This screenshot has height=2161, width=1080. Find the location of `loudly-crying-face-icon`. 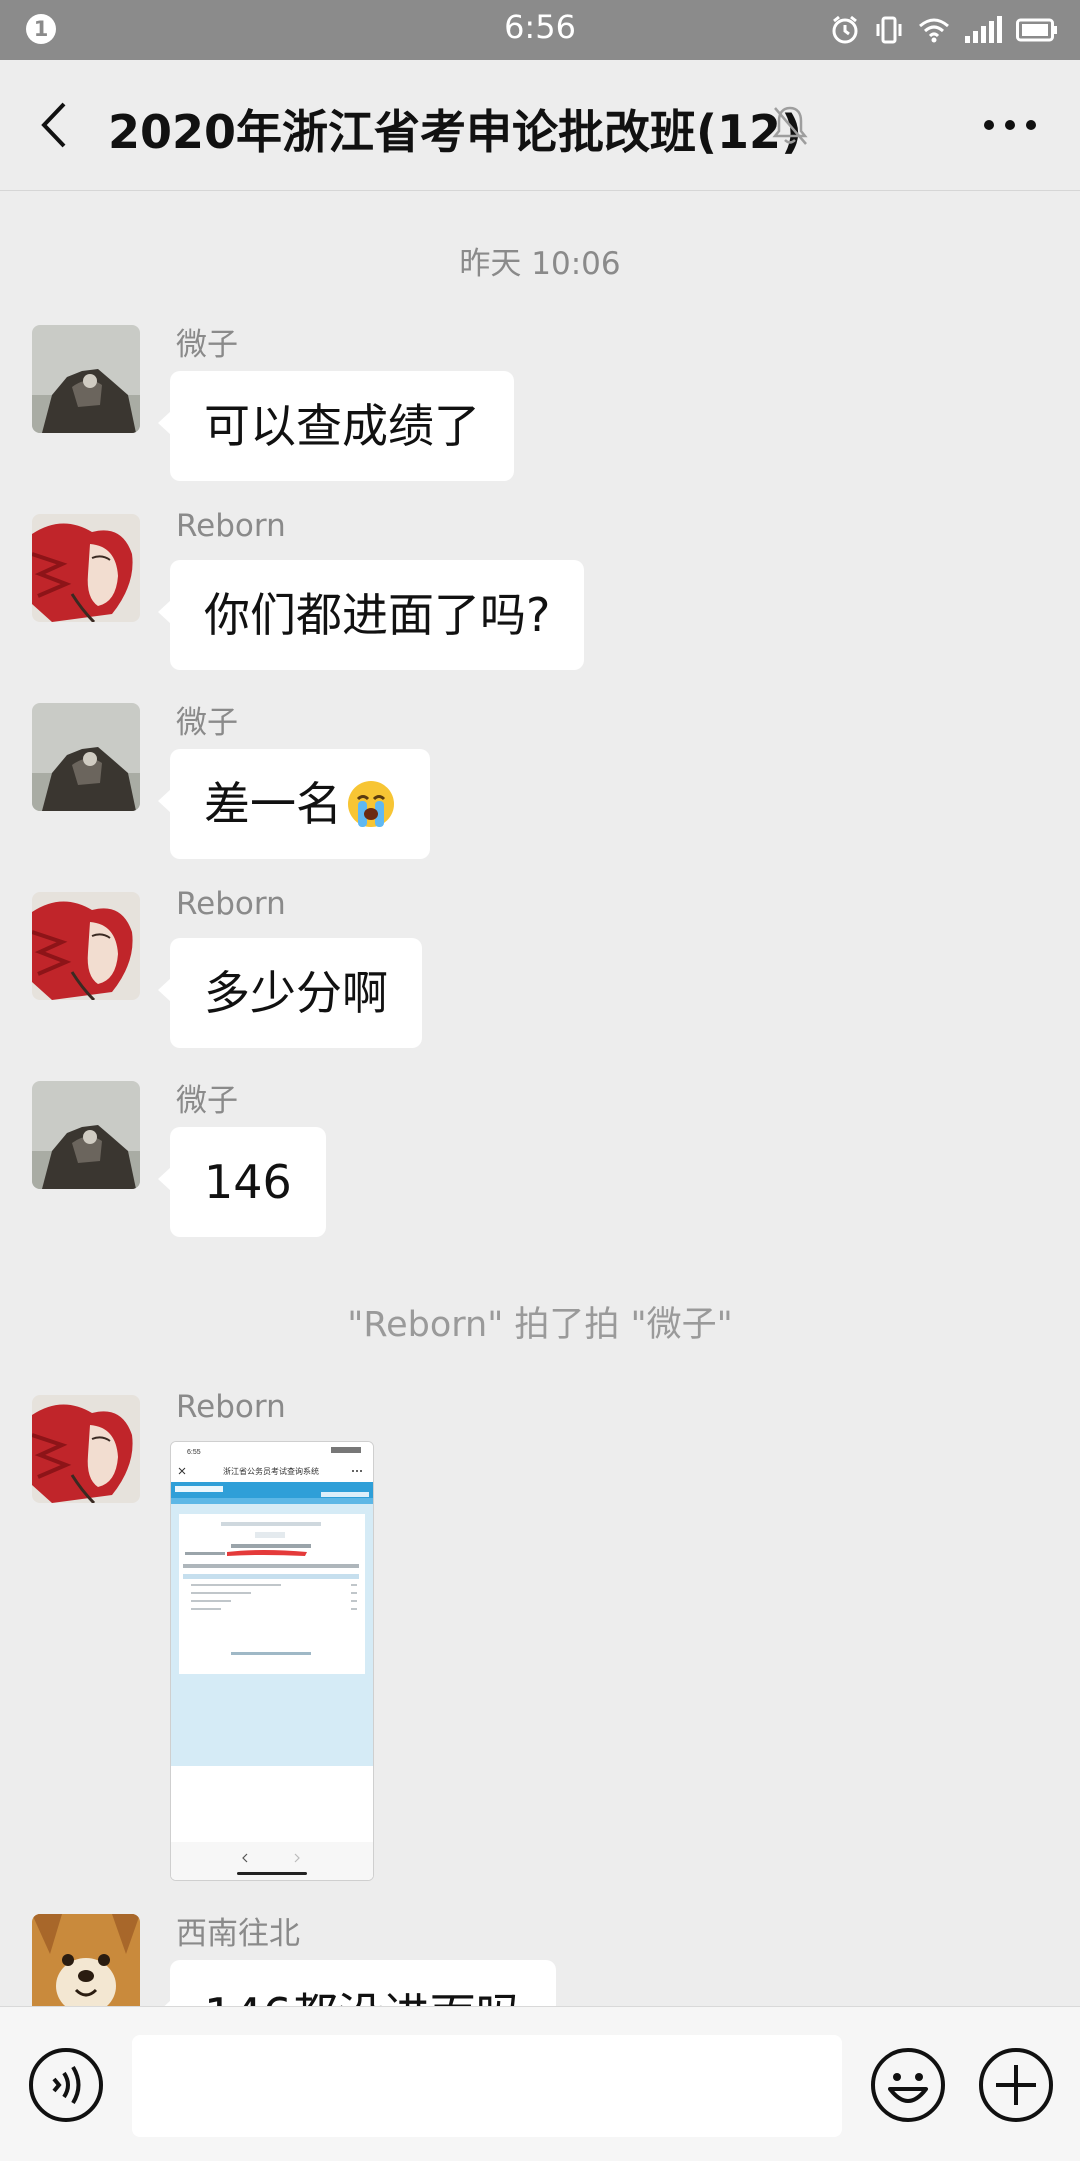

loudly-crying-face-icon is located at coordinates (371, 803).